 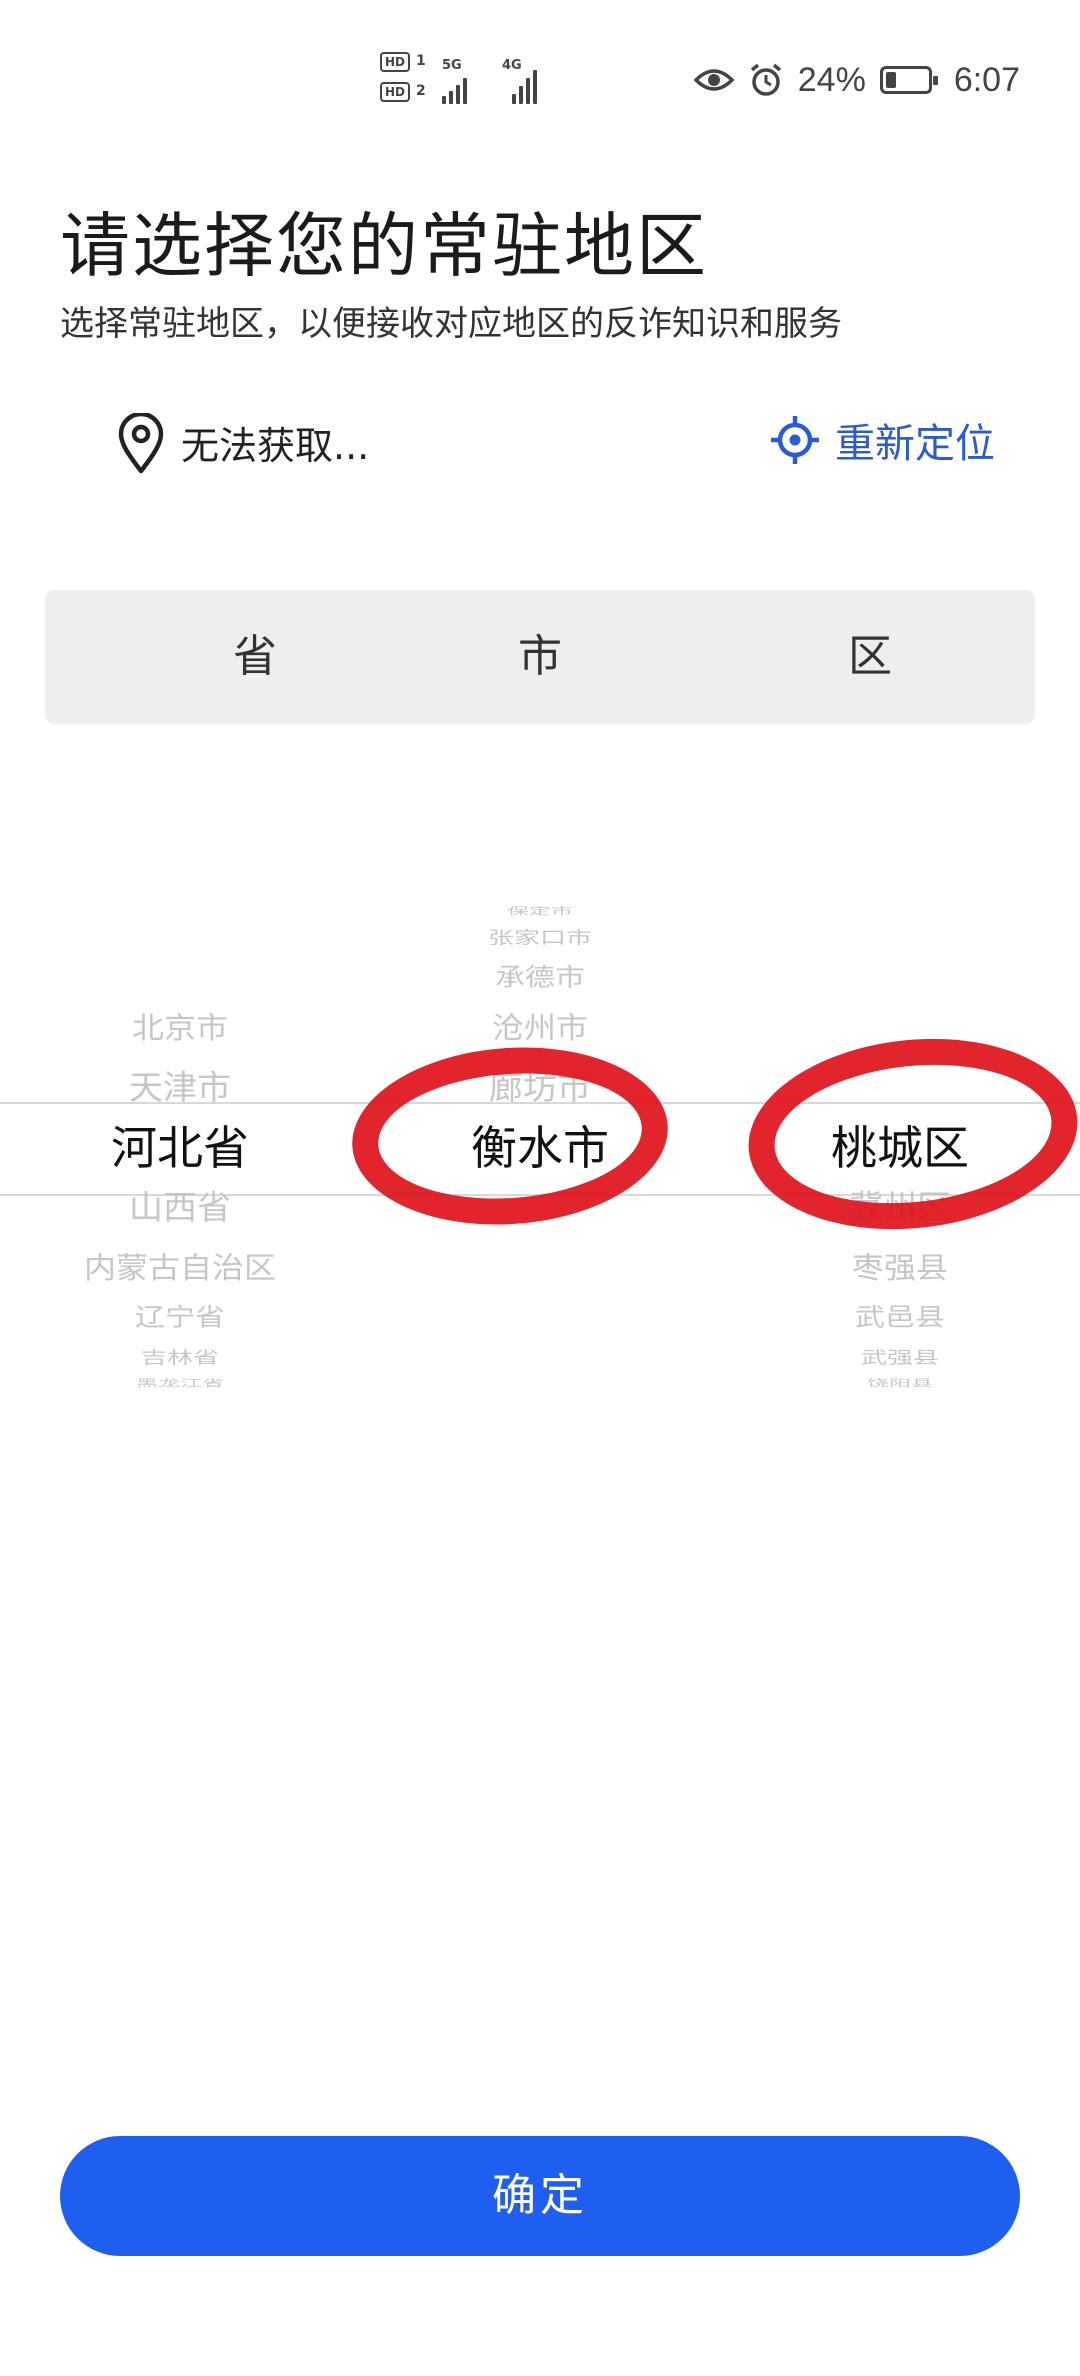 What do you see at coordinates (555, 440) in the screenshot?
I see `location-row: 无法获取... 重新定位` at bounding box center [555, 440].